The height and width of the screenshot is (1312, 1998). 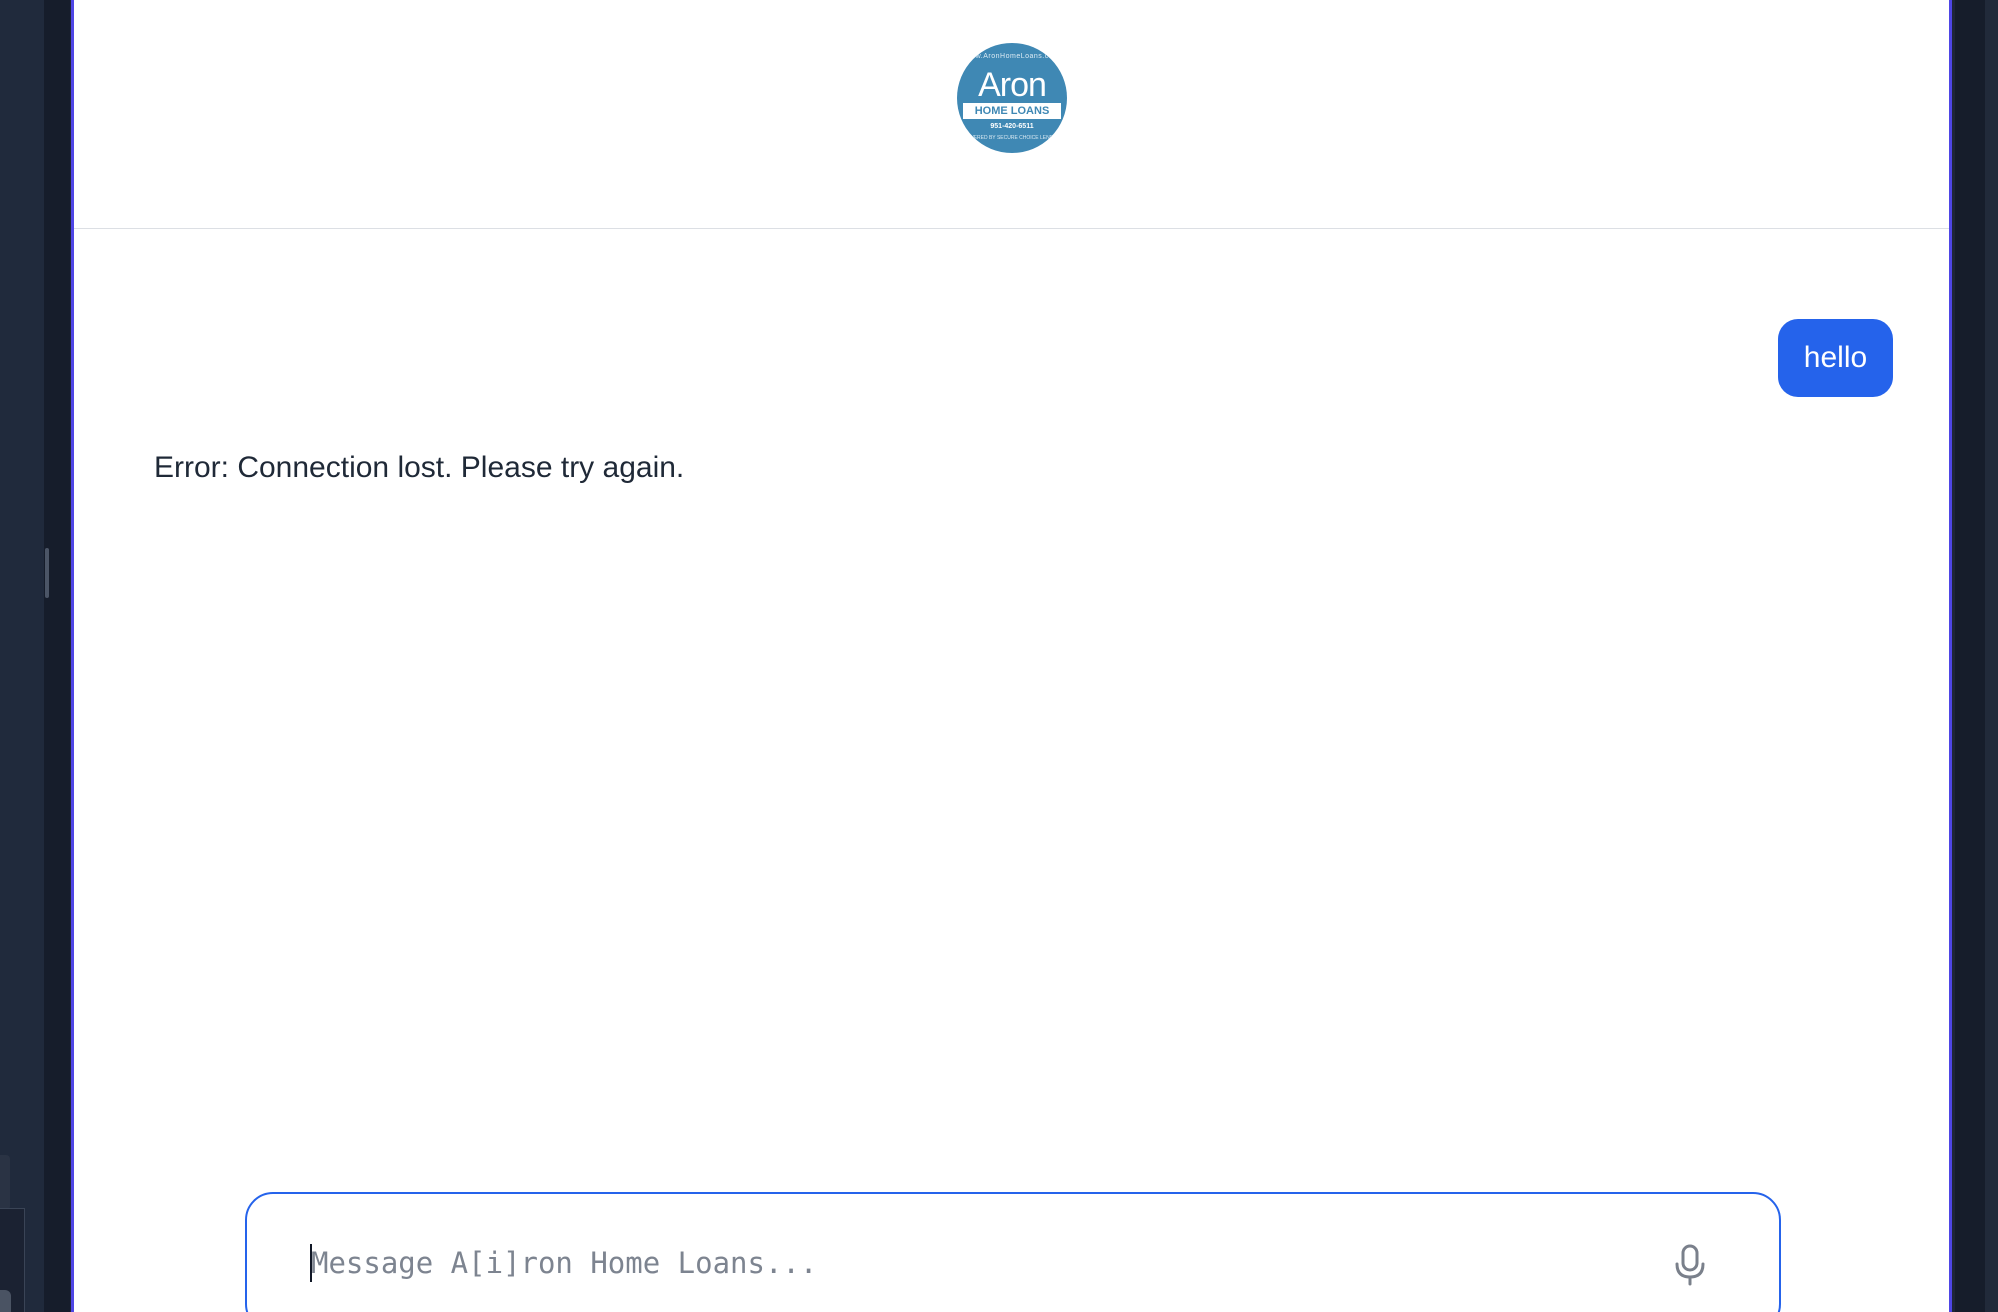 I want to click on side-tab, so click(x=5, y=1182).